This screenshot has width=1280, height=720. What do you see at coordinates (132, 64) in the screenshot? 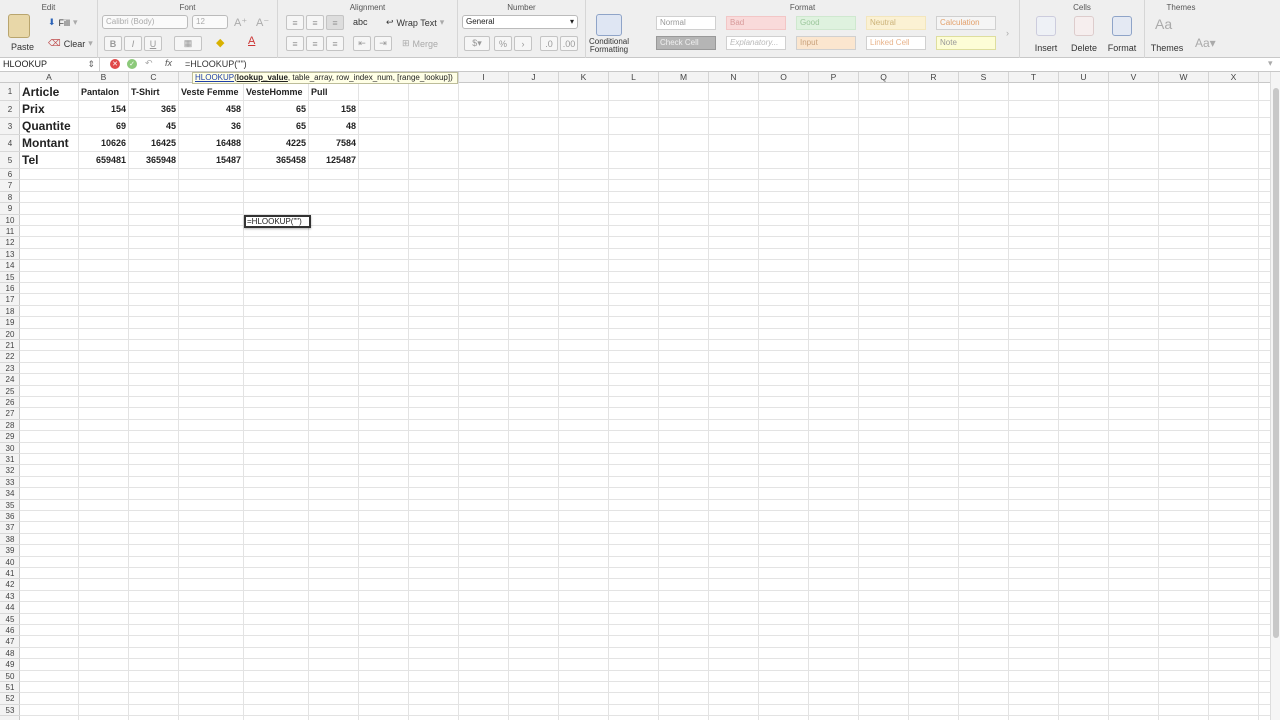
I see `confirm-icon: ✓` at bounding box center [132, 64].